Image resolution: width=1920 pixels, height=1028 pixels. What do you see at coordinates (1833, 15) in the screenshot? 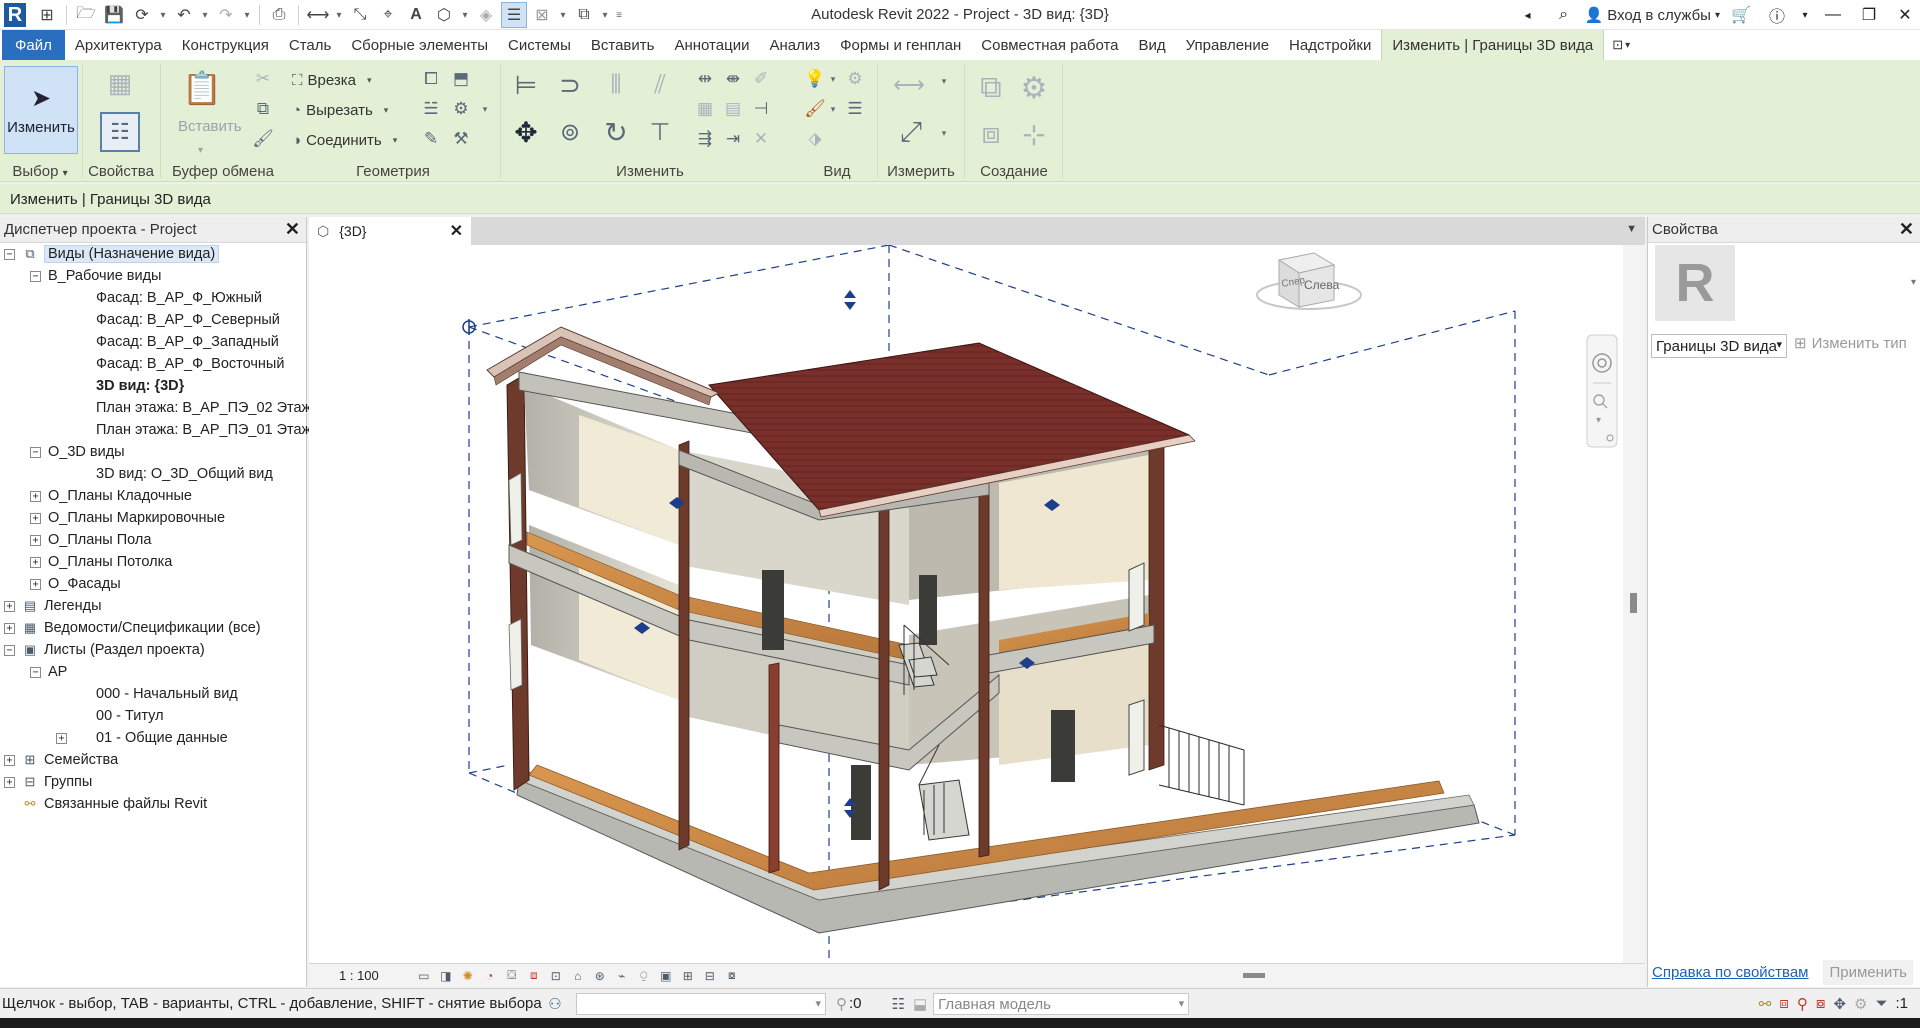
I see `minimize-icon: —` at bounding box center [1833, 15].